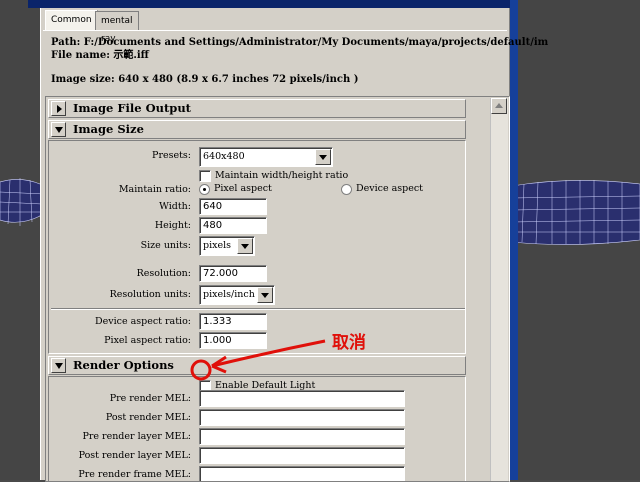 The width and height of the screenshot is (640, 482). I want to click on annotation-label: 取消, so click(349, 343).